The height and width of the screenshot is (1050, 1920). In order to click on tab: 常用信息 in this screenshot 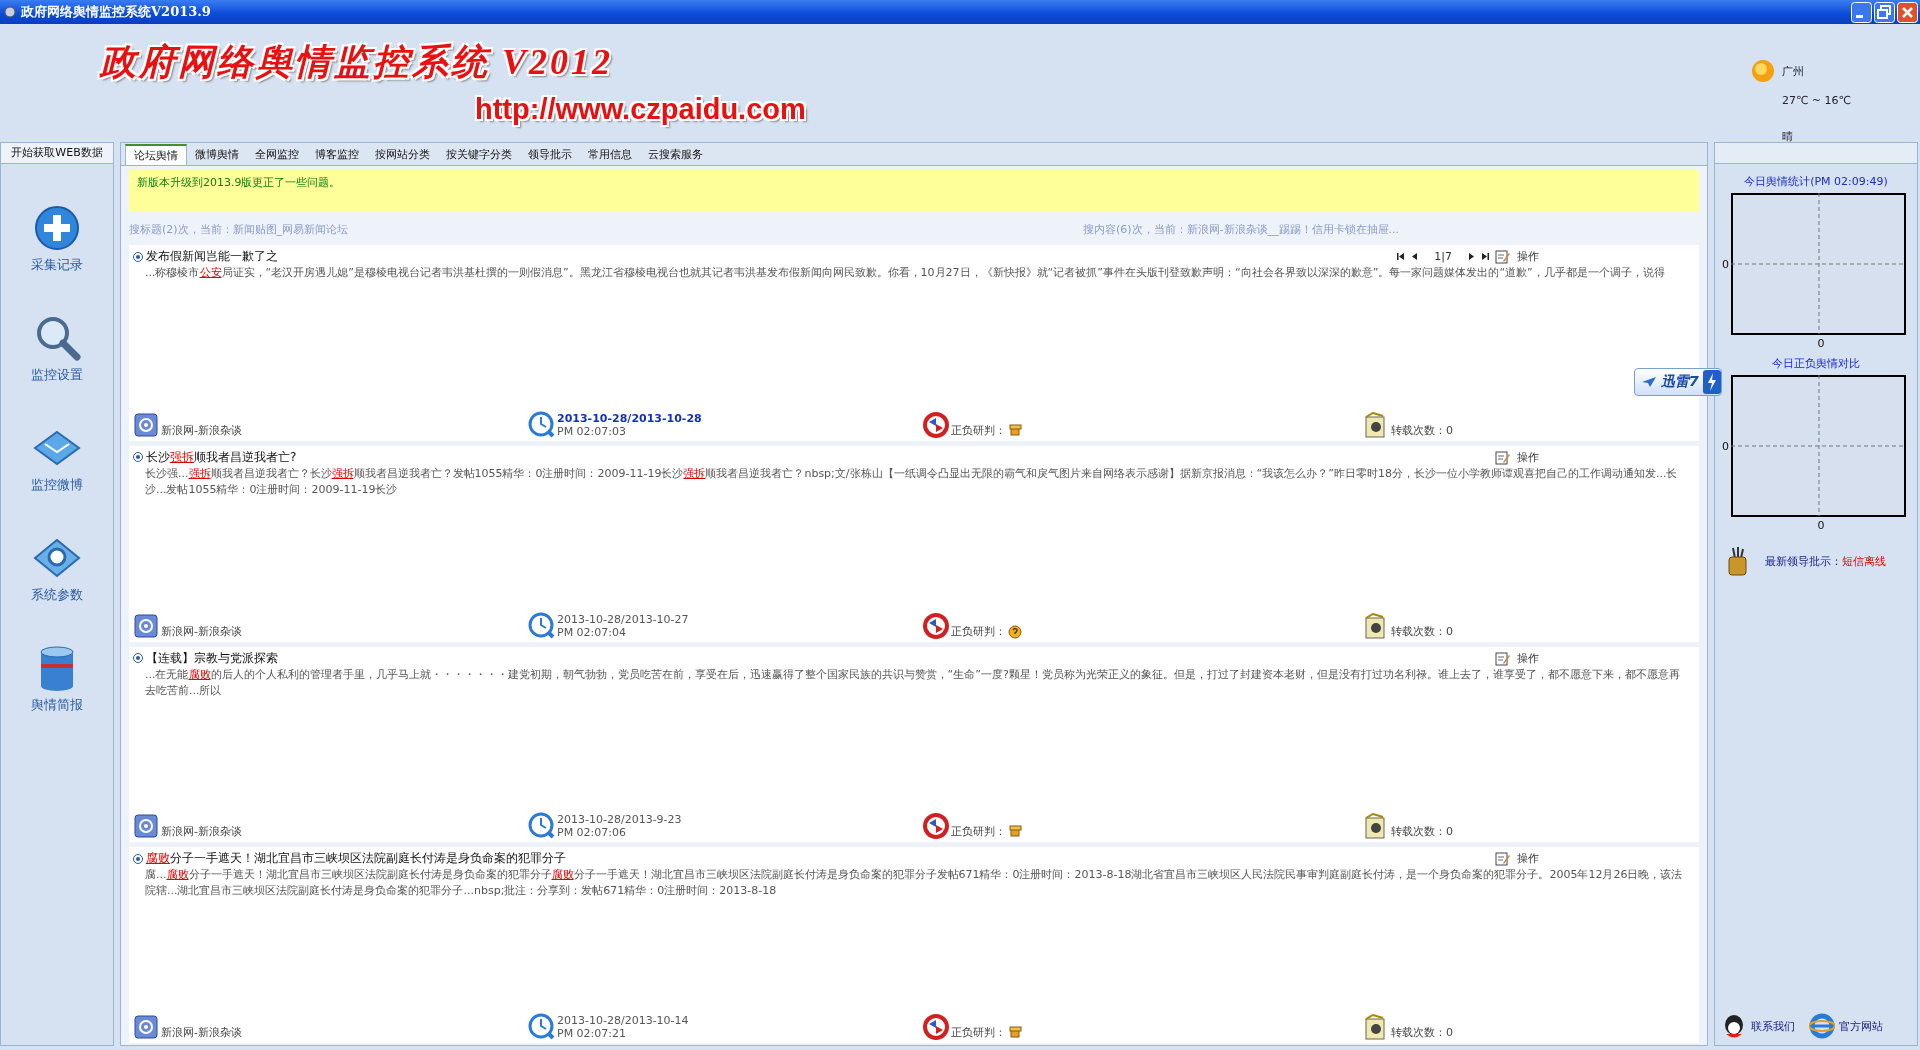, I will do `click(610, 155)`.